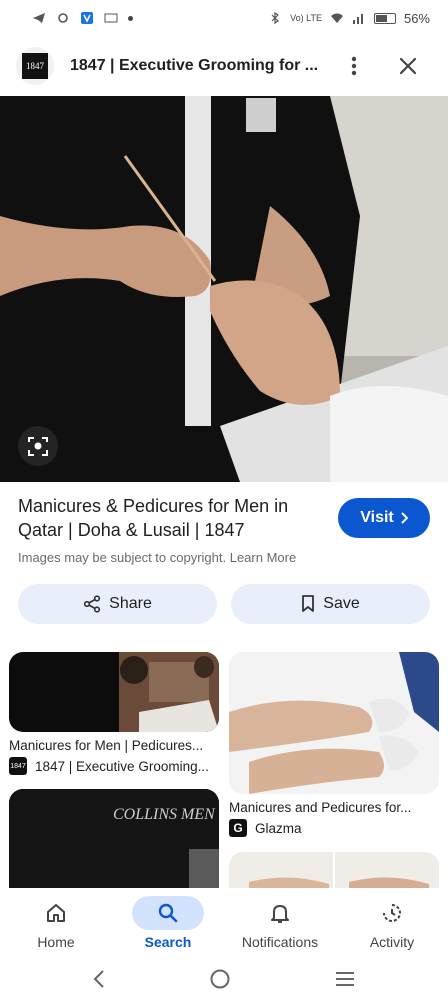  I want to click on share-icon, so click(92, 604).